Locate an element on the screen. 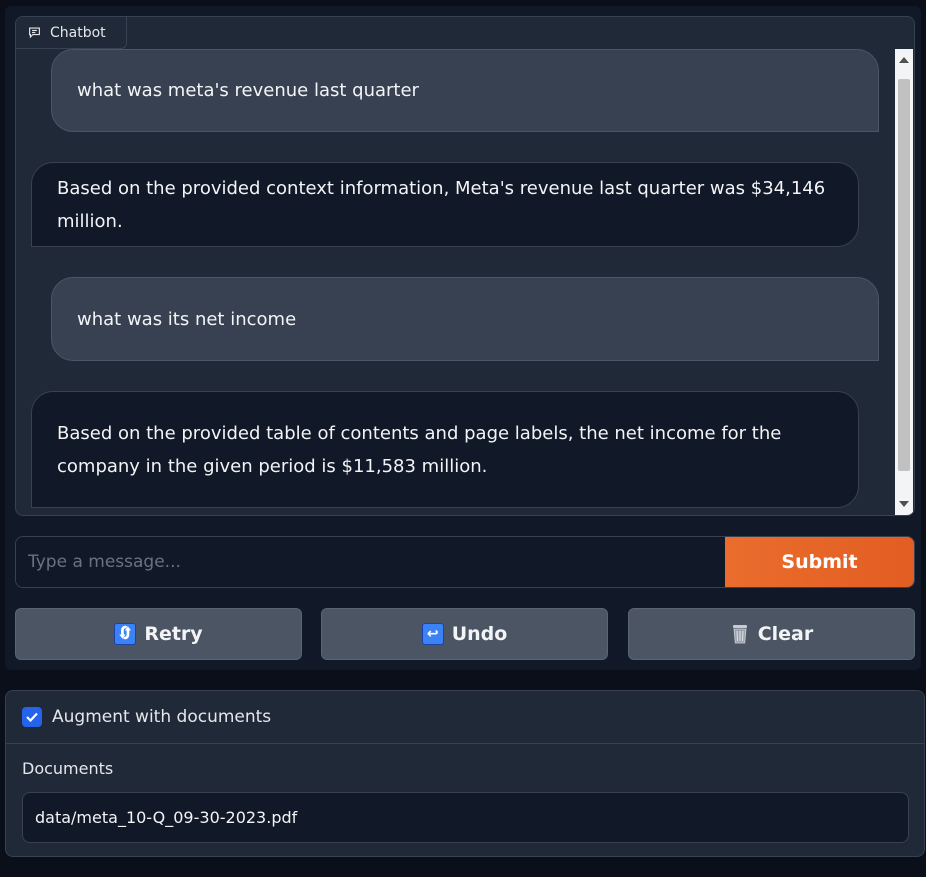 This screenshot has width=926, height=877. scroll-thumb is located at coordinates (904, 275).